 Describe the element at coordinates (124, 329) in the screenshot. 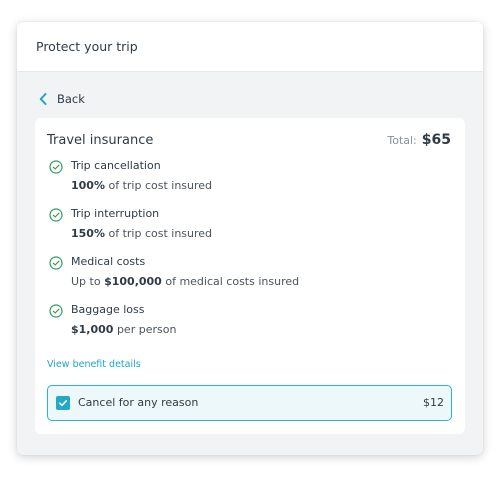

I see `benefit-description: $1,000 per person` at that location.